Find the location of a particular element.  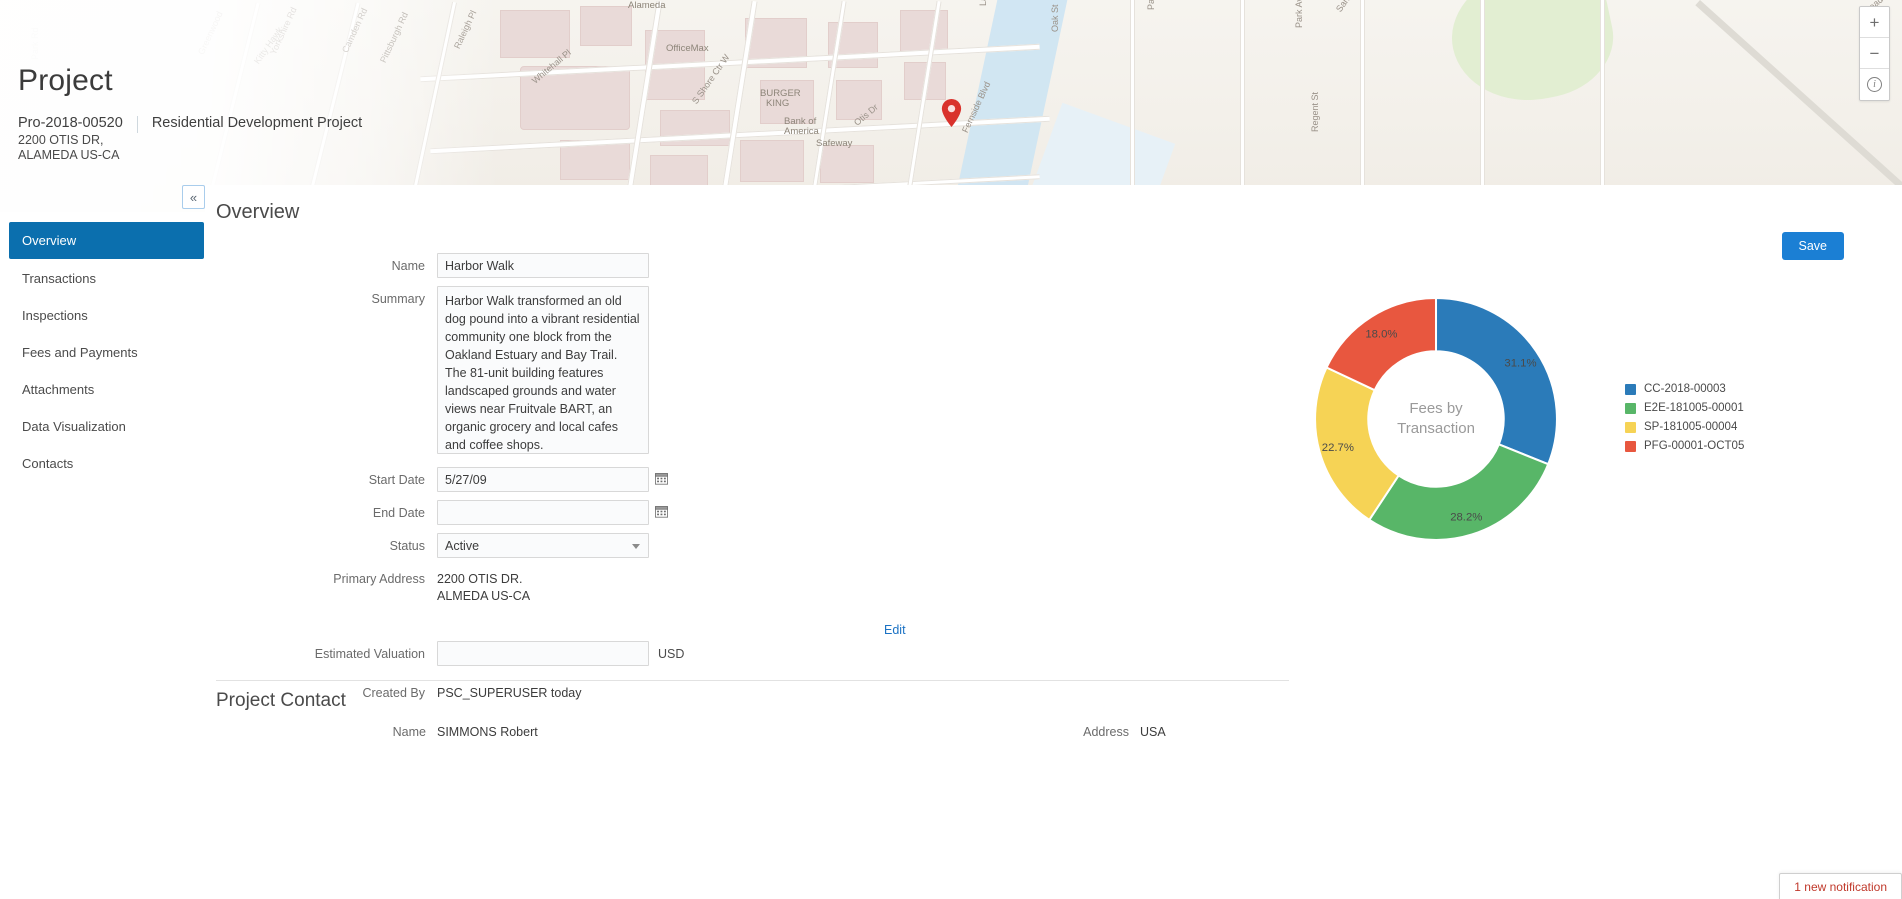

legend-label: SP-181005-00004 is located at coordinates (1691, 427).